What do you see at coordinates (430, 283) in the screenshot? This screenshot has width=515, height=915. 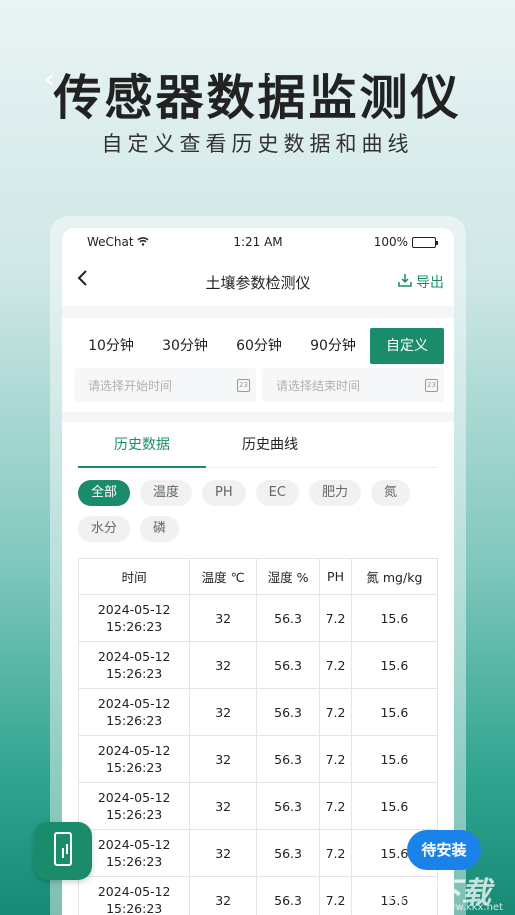 I see `export-label: 导出` at bounding box center [430, 283].